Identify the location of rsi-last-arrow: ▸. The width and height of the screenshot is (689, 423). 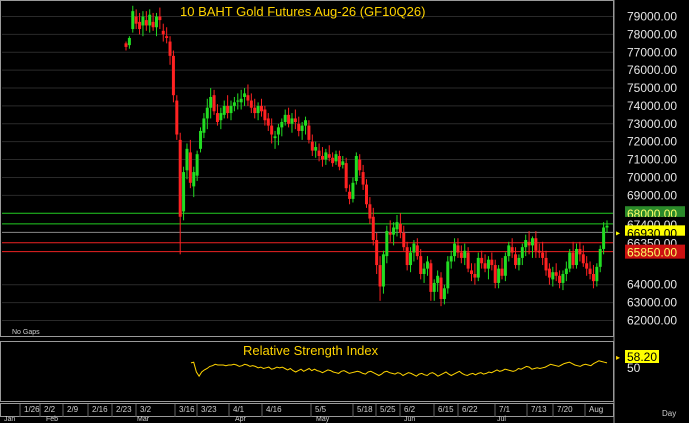
(618, 357).